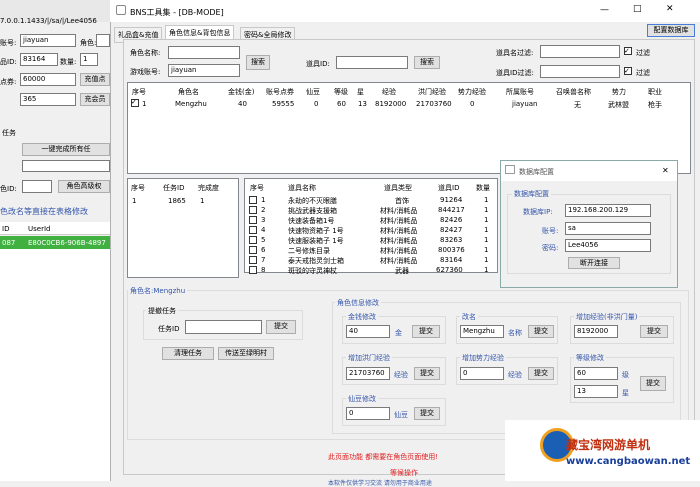  Describe the element at coordinates (95, 79) in the screenshot. I see `bg-points-button: 充值点` at that location.